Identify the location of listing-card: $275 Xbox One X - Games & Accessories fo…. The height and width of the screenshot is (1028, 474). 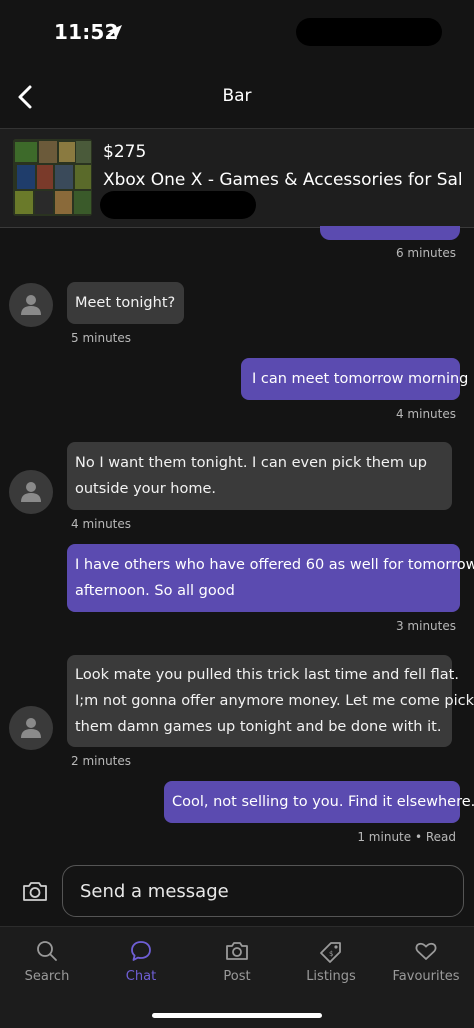
(237, 178).